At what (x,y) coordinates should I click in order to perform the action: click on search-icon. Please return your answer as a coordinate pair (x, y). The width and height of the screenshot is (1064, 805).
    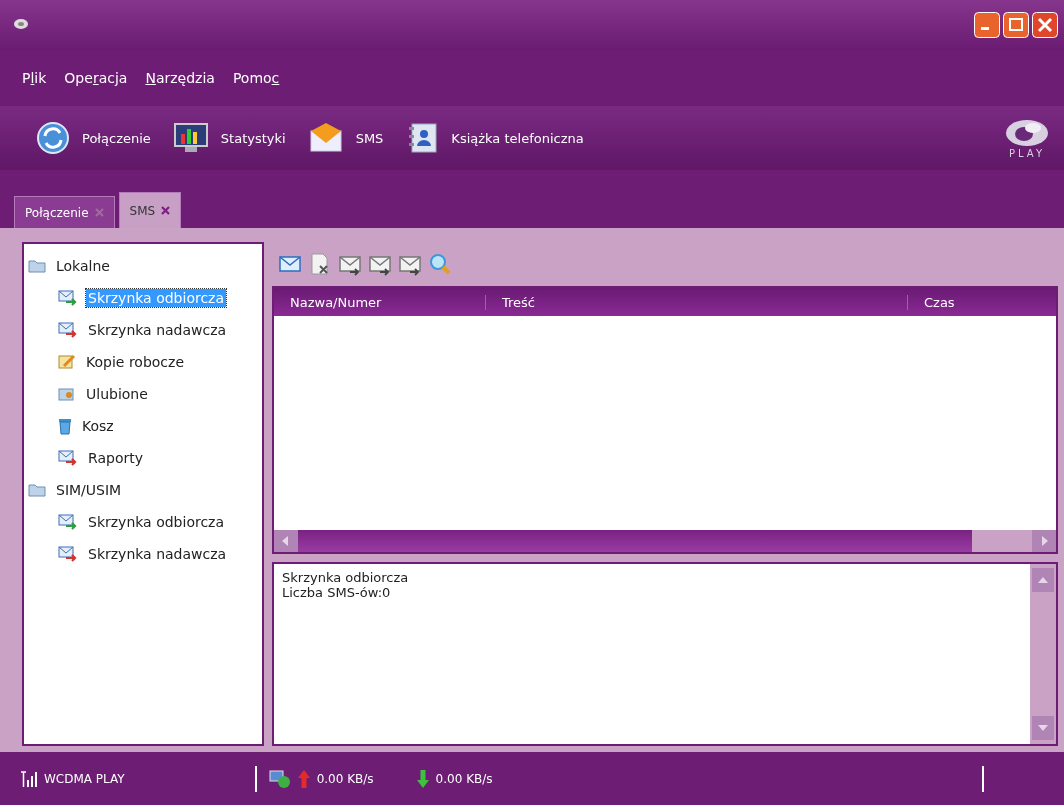
    Looking at the image, I should click on (440, 264).